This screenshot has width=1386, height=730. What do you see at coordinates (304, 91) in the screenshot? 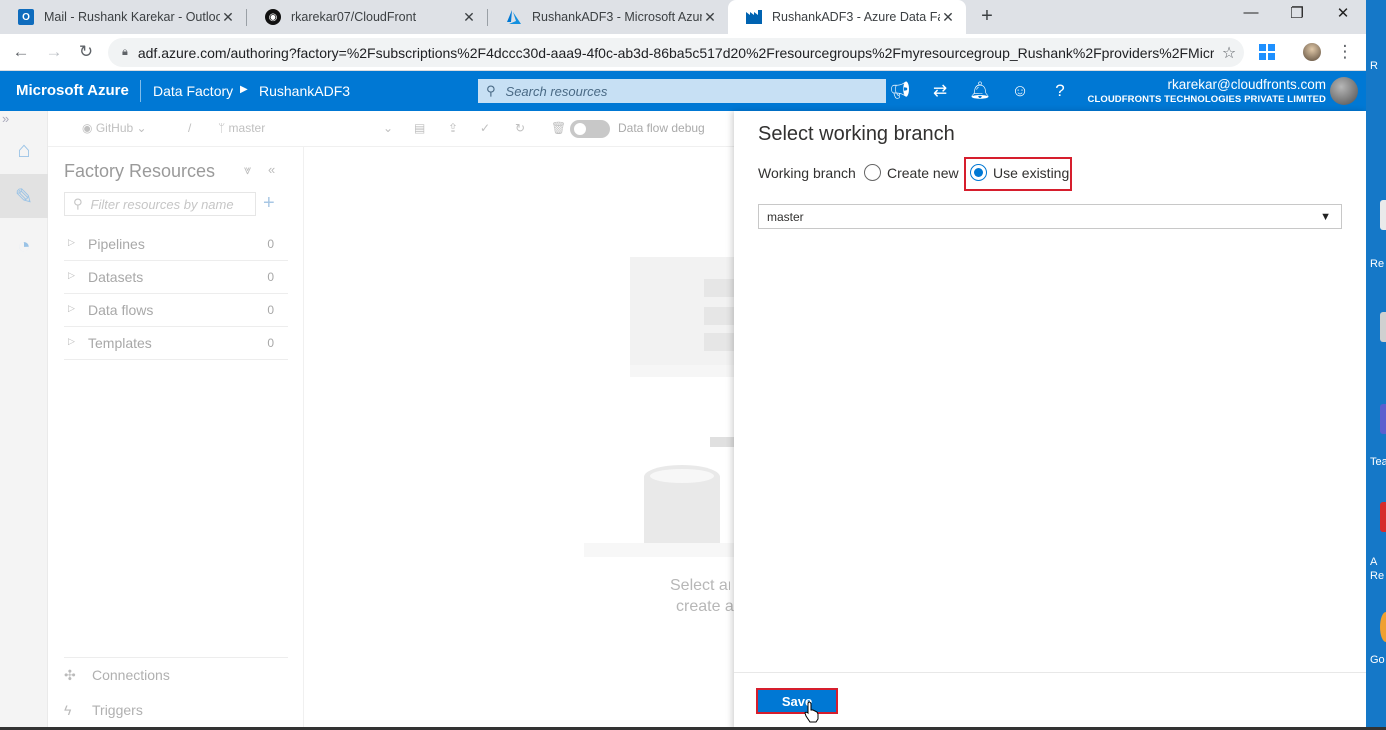
I see `breadcrumb-factory-name: RushankADF3` at bounding box center [304, 91].